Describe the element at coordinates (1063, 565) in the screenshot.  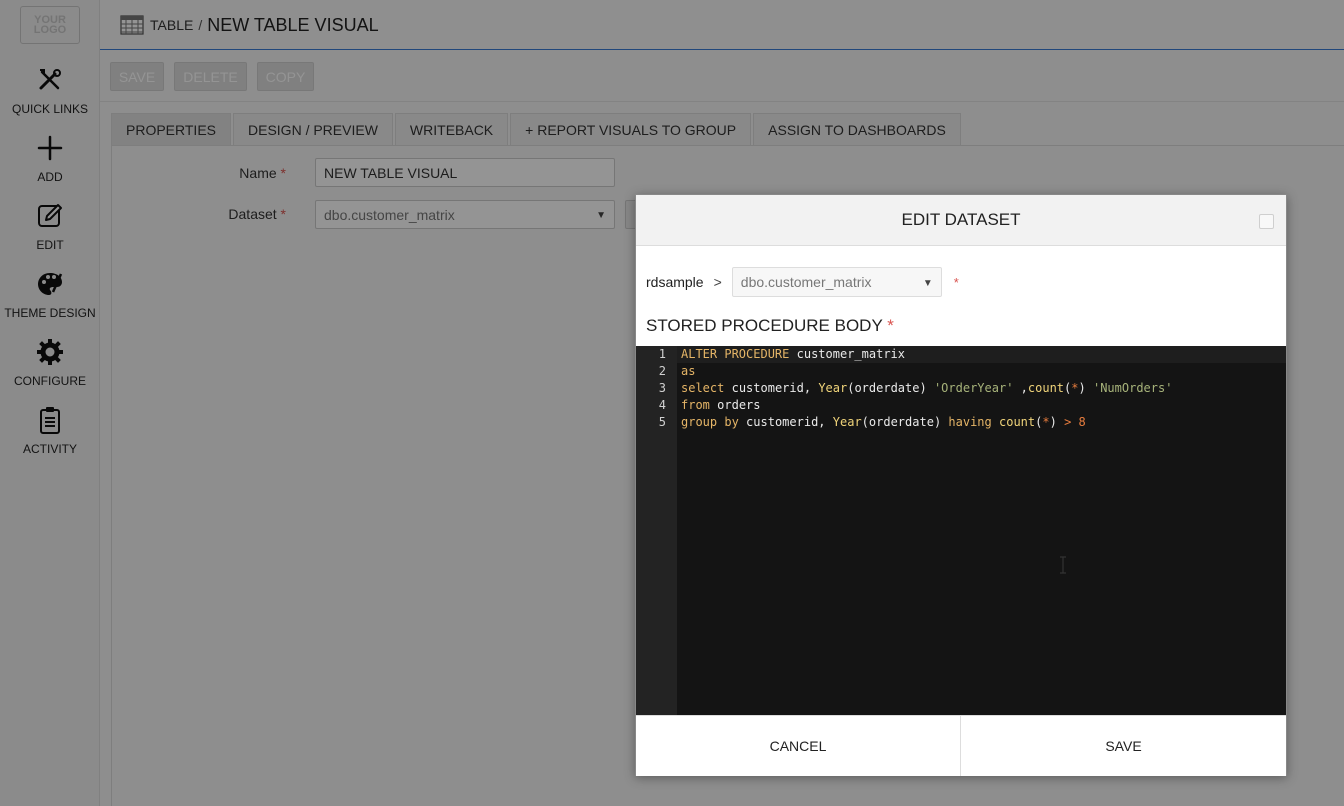
I see `text-cursor-icon` at that location.